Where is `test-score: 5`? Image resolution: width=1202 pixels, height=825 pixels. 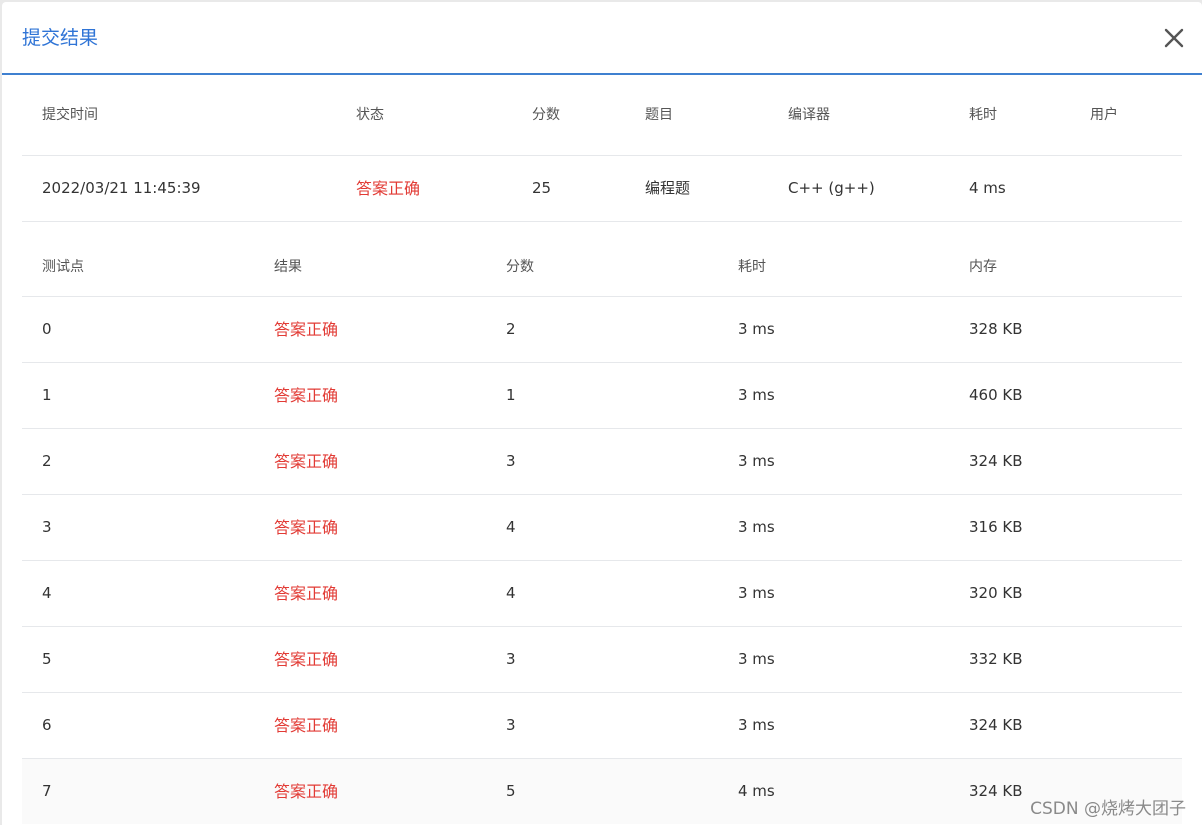
test-score: 5 is located at coordinates (511, 791).